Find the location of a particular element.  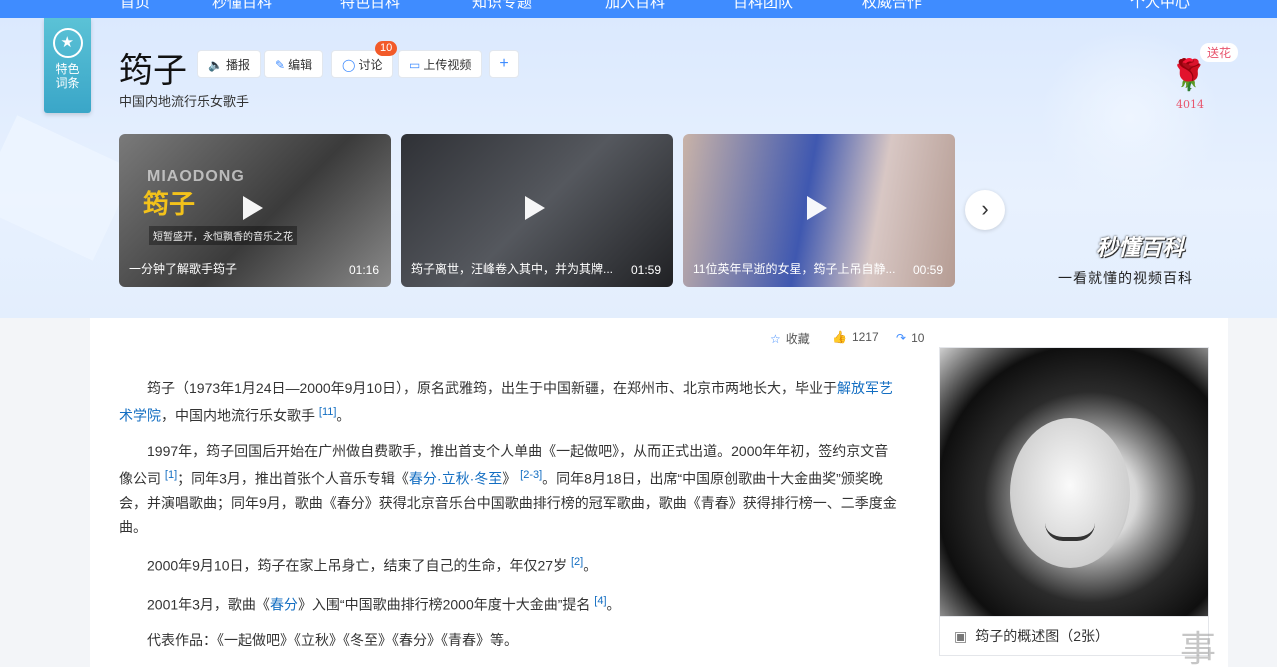

video-title: 一分钟了解歌手筠子 is located at coordinates (183, 269).